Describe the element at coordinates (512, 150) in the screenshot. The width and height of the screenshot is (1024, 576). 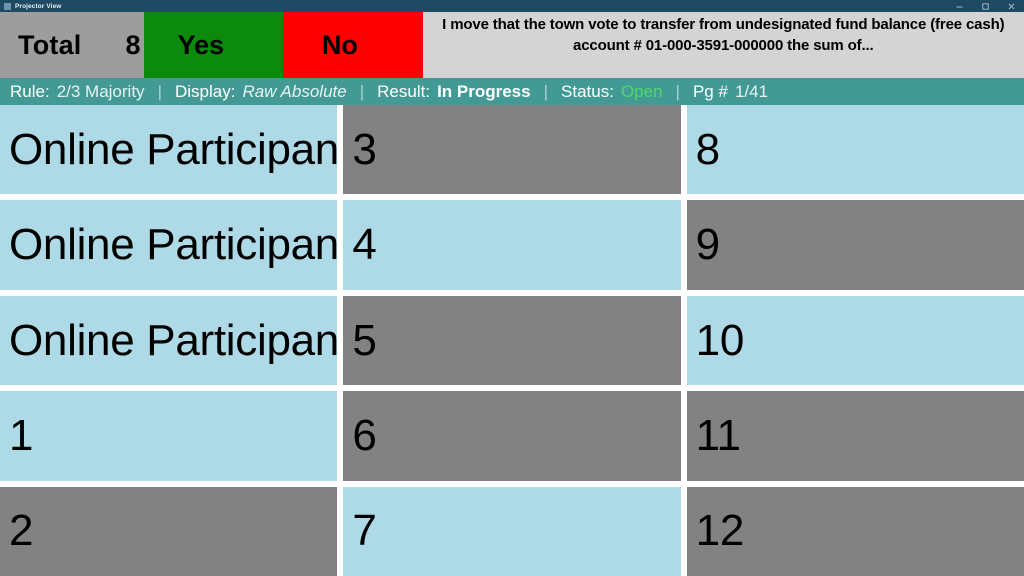
I see `voter-cell: 3` at that location.